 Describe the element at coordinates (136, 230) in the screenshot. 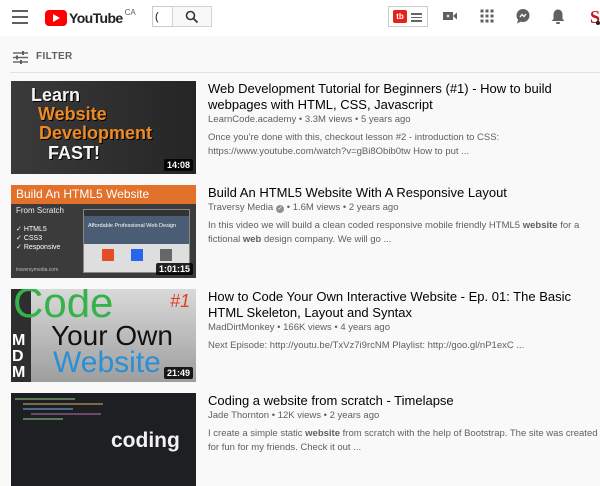

I see `preview-hero` at that location.